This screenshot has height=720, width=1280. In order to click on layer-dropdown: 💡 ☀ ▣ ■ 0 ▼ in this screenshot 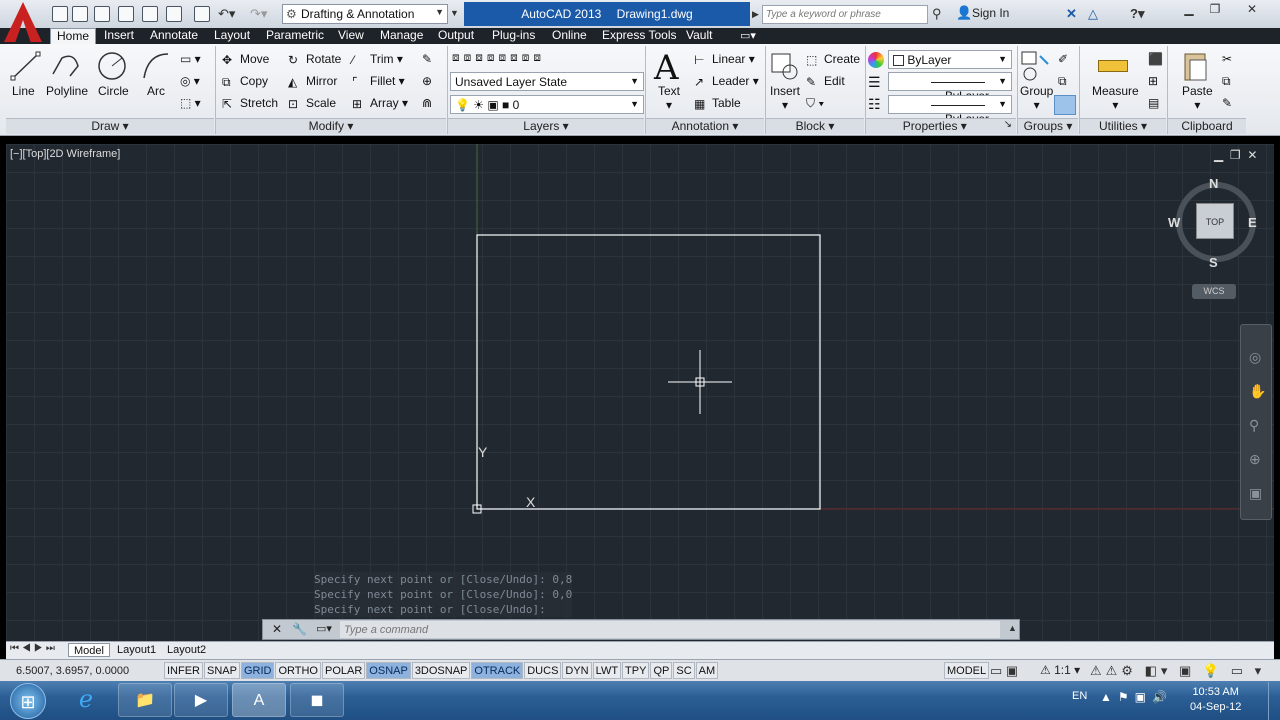, I will do `click(547, 104)`.